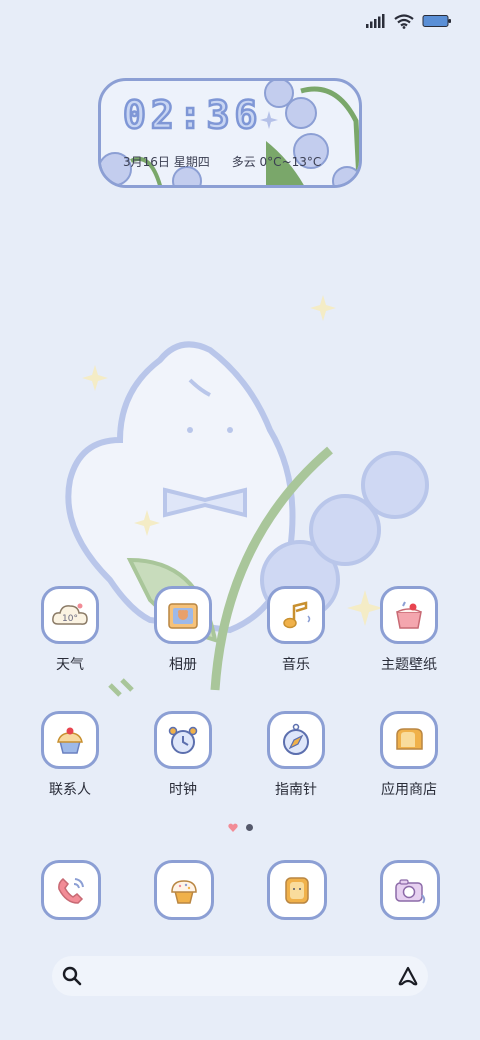 The width and height of the screenshot is (480, 1040). Describe the element at coordinates (240, 976) in the screenshot. I see `search-bar` at that location.